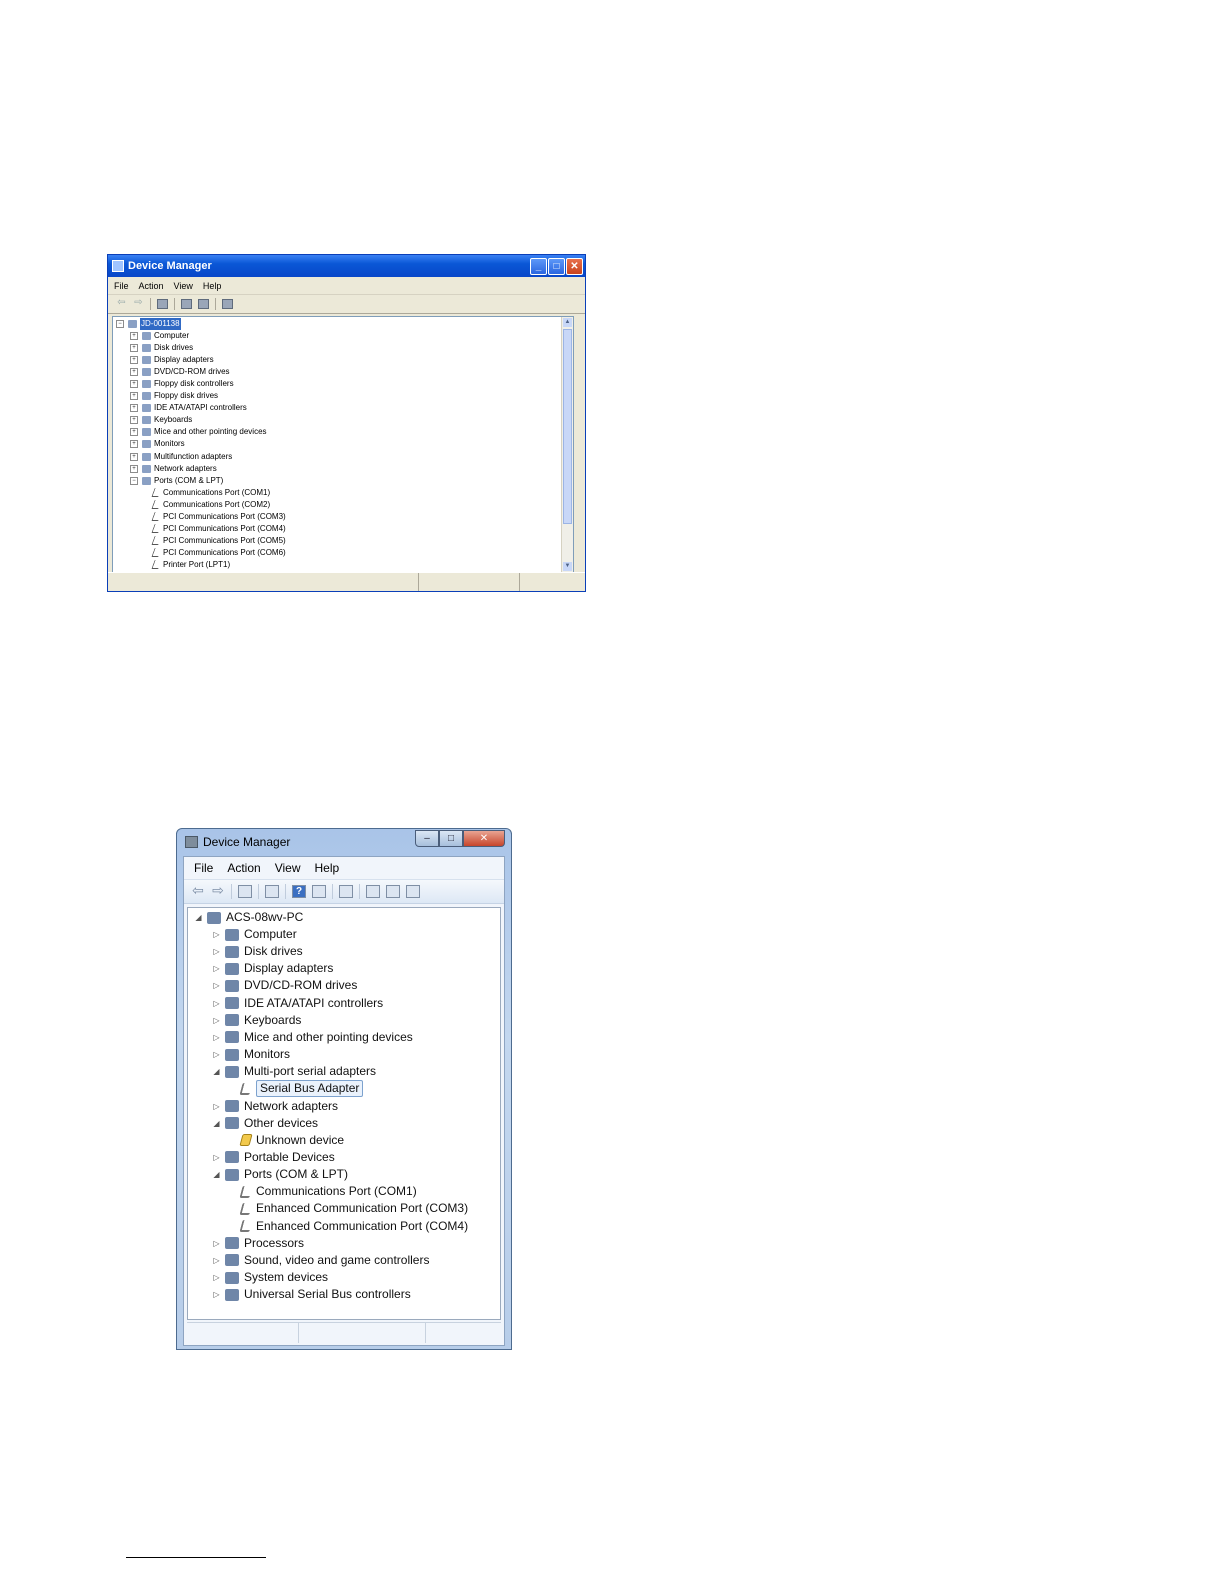 This screenshot has width=1224, height=1584. What do you see at coordinates (185, 469) in the screenshot?
I see `tree-item-label: Network adapters` at bounding box center [185, 469].